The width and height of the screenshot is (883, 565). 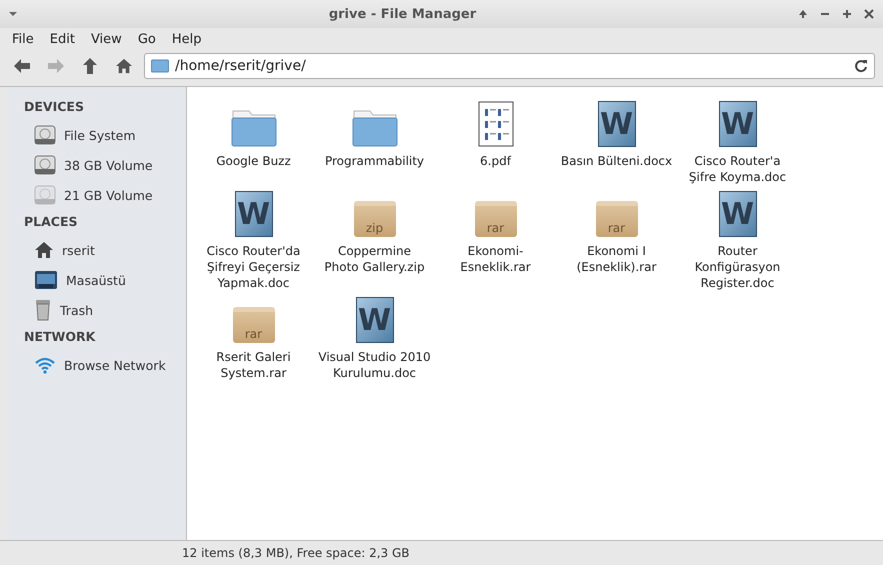 I want to click on sidebar-item: File System, so click(x=101, y=135).